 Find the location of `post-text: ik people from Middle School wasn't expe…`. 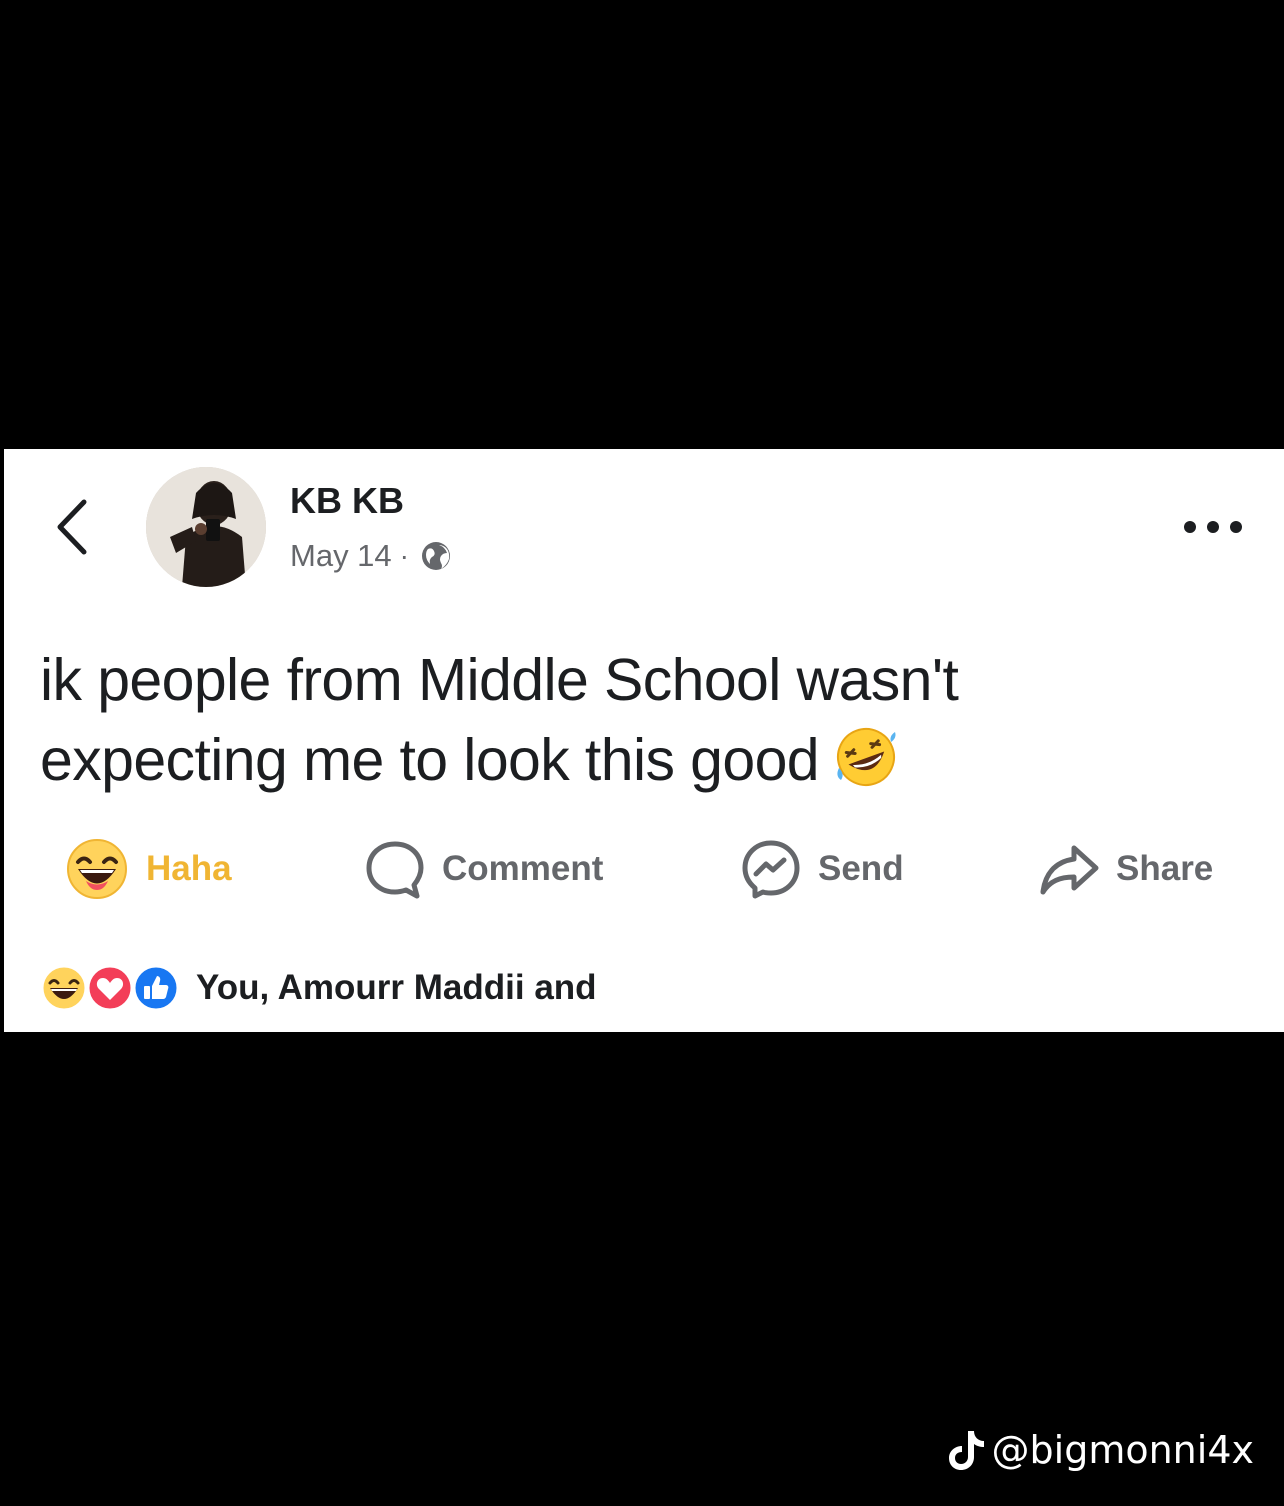

post-text: ik people from Middle School wasn't expe… is located at coordinates (600, 720).